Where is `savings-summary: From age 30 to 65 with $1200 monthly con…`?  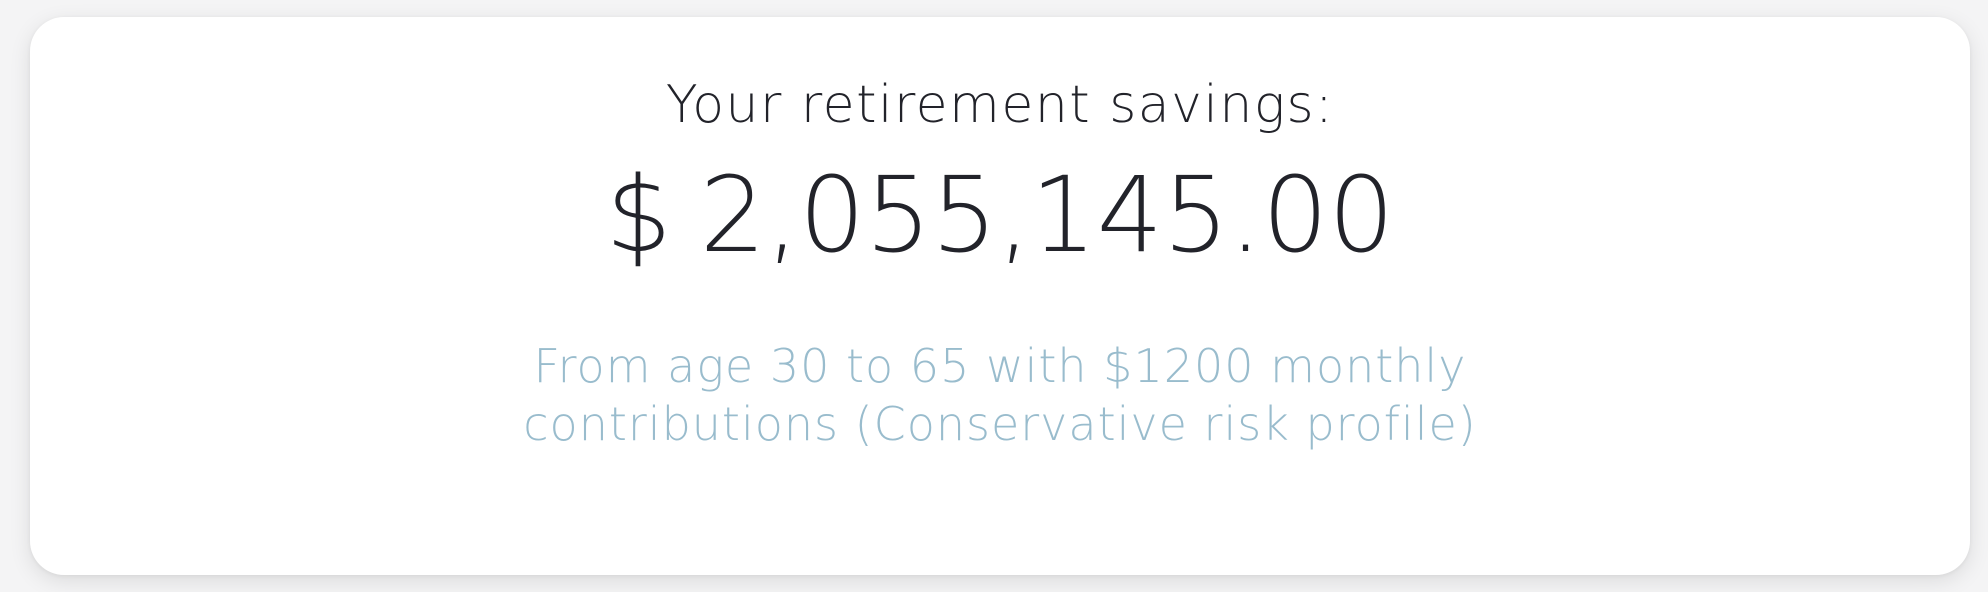
savings-summary: From age 30 to 65 with $1200 monthly con… is located at coordinates (1000, 395).